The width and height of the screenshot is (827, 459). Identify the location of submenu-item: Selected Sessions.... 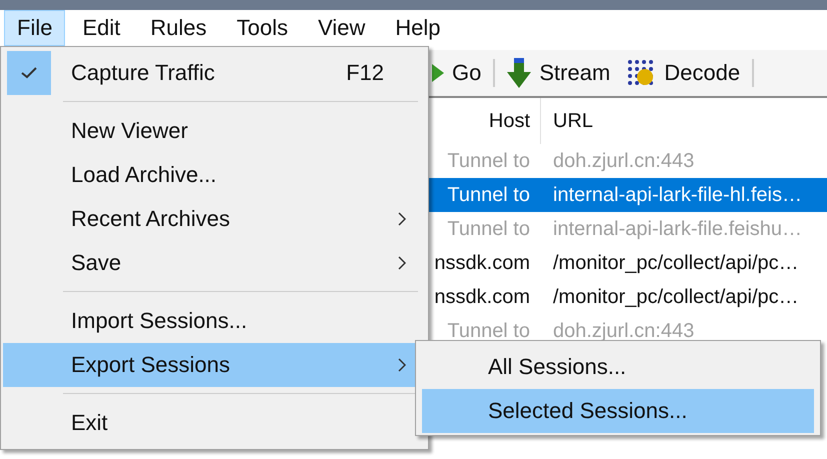
(618, 411).